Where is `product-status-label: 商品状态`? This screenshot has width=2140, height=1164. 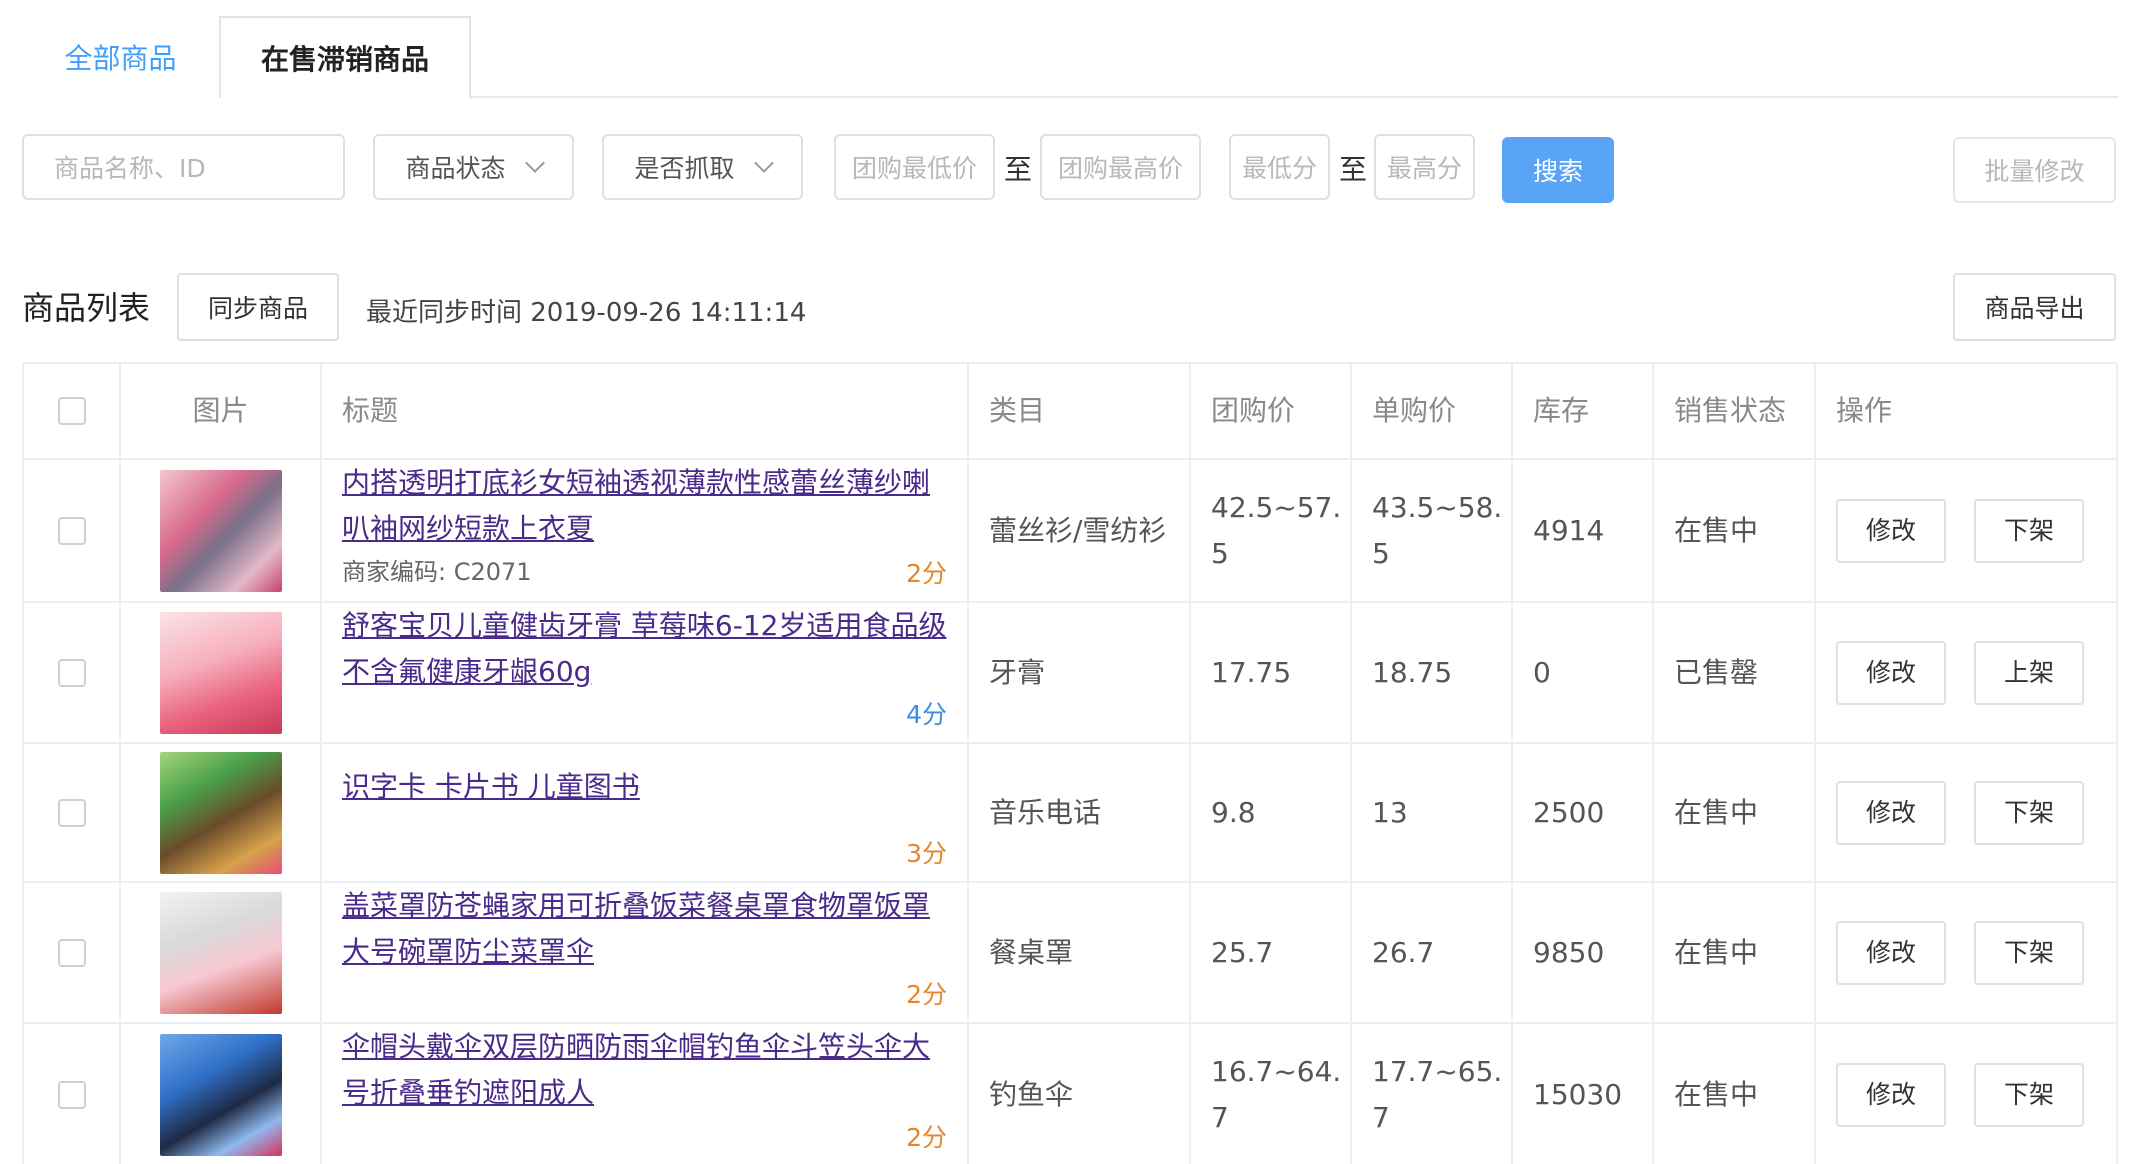
product-status-label: 商品状态 is located at coordinates (455, 168).